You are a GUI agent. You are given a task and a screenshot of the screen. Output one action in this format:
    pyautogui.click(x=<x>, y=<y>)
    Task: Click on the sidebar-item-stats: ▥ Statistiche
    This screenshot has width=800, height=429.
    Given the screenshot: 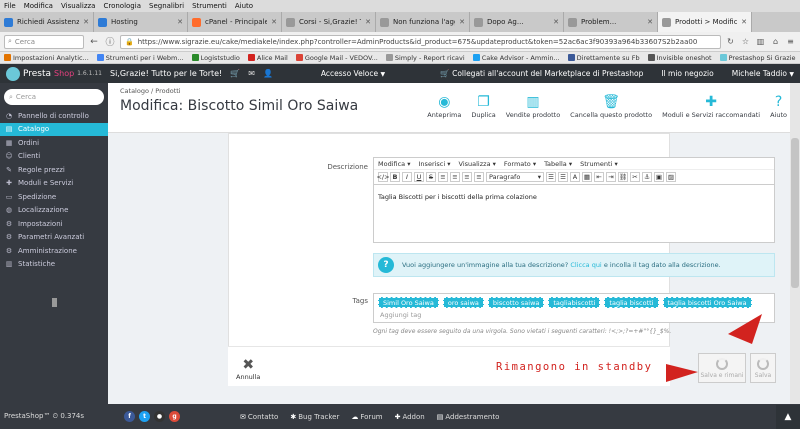 What is the action you would take?
    pyautogui.click(x=54, y=265)
    